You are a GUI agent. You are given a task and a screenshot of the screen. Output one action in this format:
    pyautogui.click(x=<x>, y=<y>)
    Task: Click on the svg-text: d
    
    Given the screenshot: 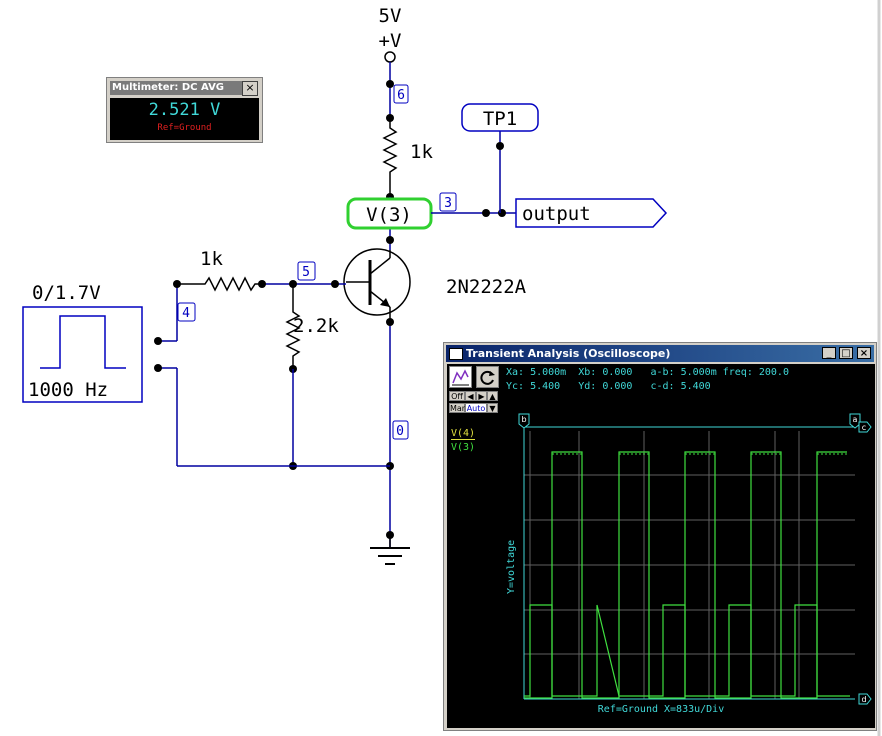 What is the action you would take?
    pyautogui.click(x=863, y=699)
    